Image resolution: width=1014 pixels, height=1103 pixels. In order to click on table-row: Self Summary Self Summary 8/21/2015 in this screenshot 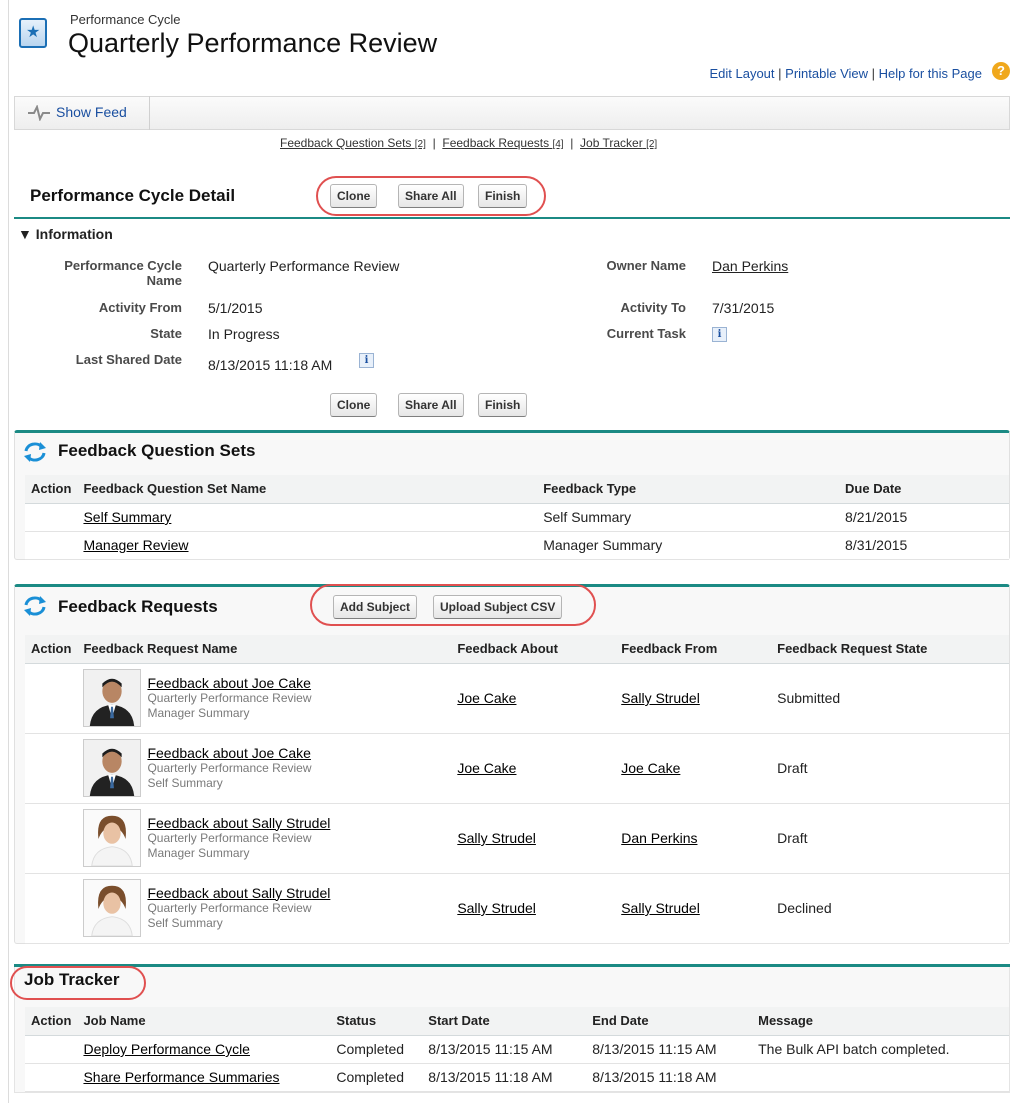, I will do `click(517, 517)`.